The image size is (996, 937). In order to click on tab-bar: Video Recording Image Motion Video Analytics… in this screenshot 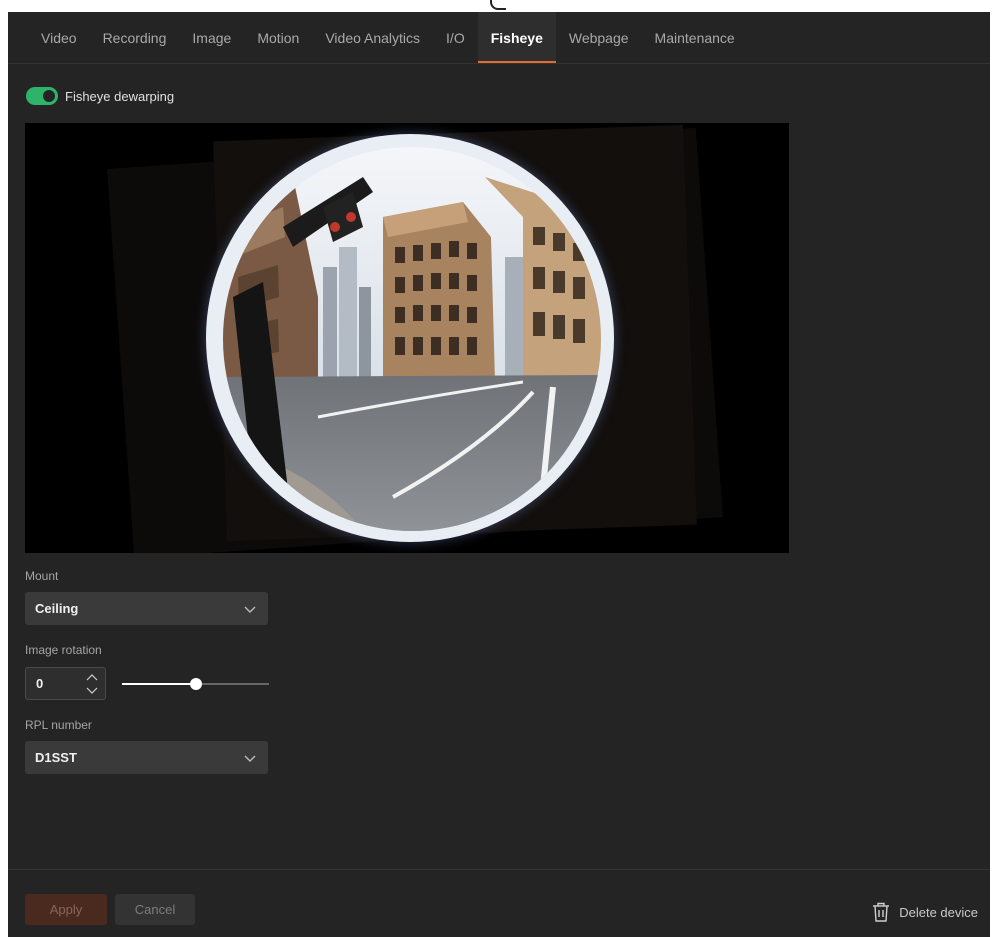, I will do `click(499, 38)`.